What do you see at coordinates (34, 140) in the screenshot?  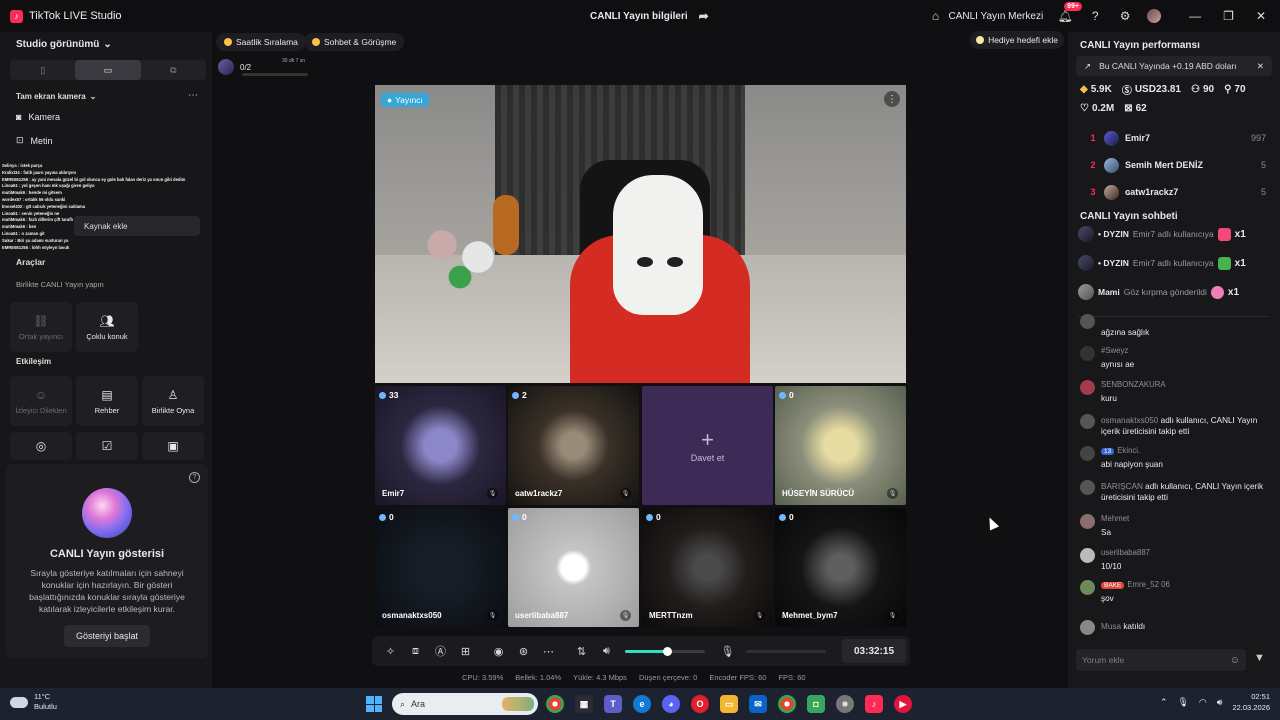 I see `source-text: ⊡ Metin` at bounding box center [34, 140].